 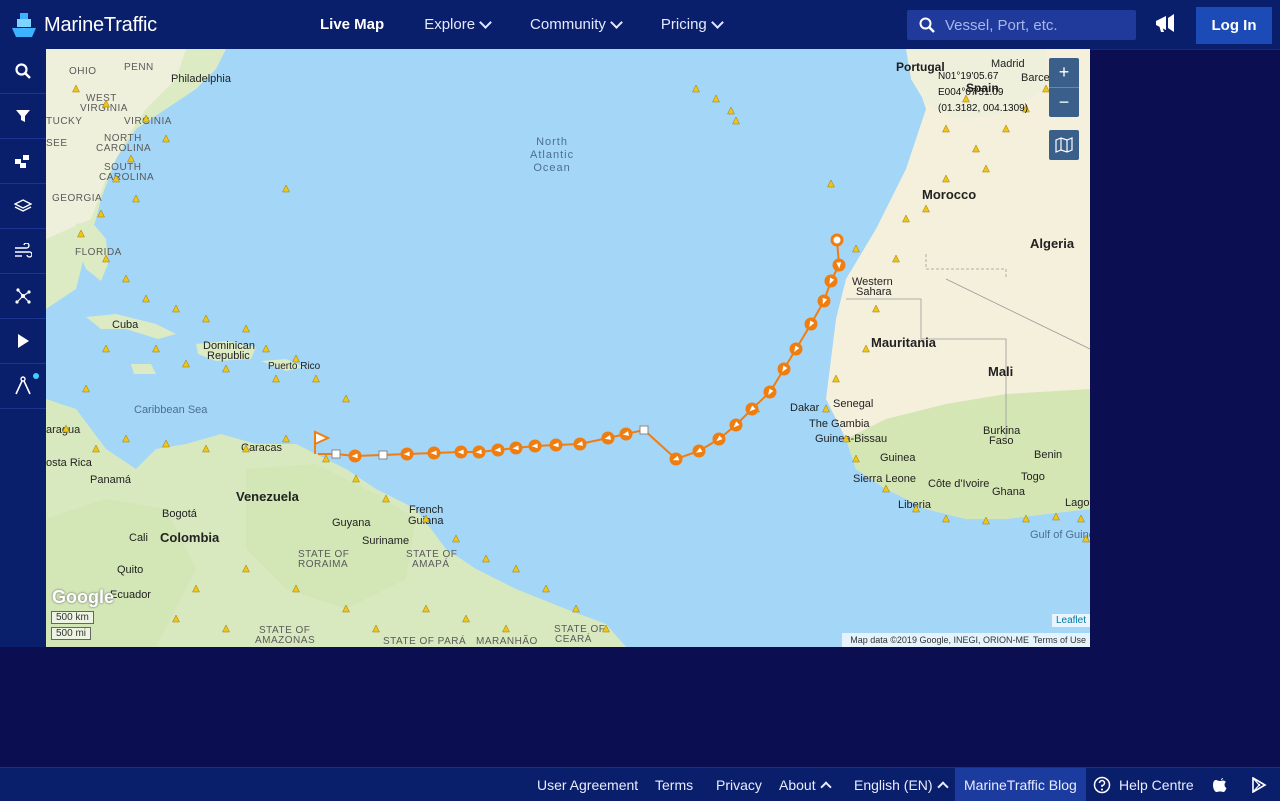 I want to click on google-play-icon, so click(x=1259, y=784).